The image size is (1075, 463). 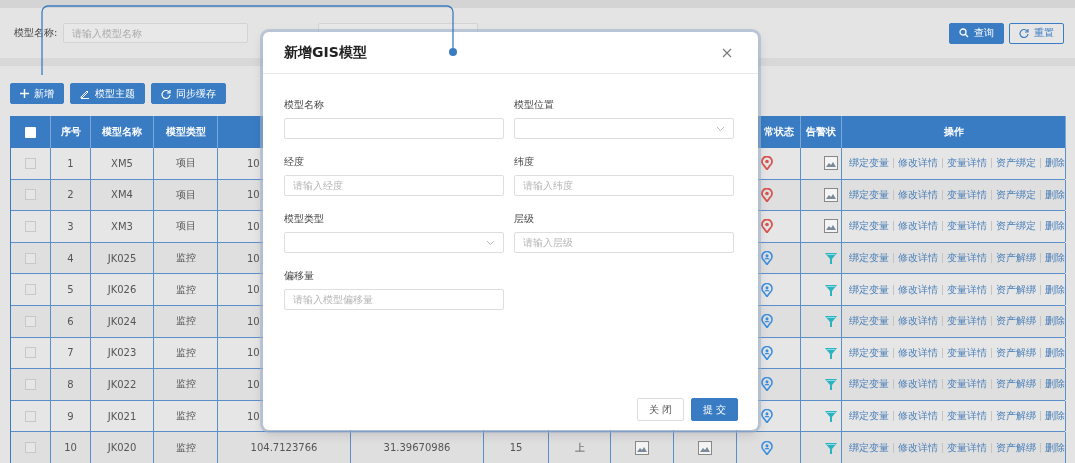 I want to click on pen-icon, so click(x=85, y=93).